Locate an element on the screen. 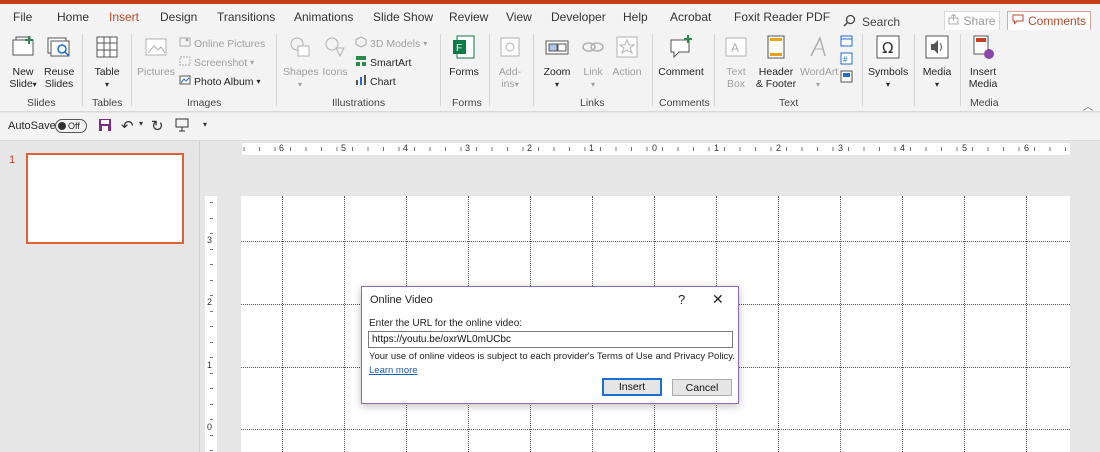  online-pictures-button: Online Pictures is located at coordinates (222, 43).